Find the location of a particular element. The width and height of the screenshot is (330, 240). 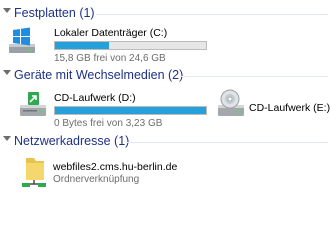

drive-free-space: 15,8 GB frei von 24,6 GB is located at coordinates (110, 58).